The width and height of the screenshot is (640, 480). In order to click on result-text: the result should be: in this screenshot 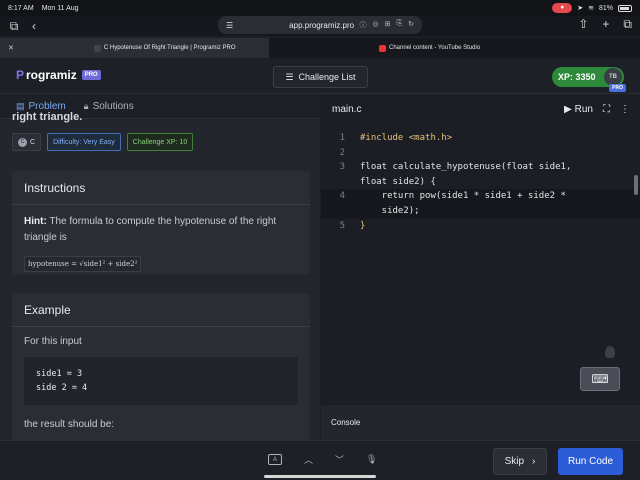, I will do `click(69, 424)`.